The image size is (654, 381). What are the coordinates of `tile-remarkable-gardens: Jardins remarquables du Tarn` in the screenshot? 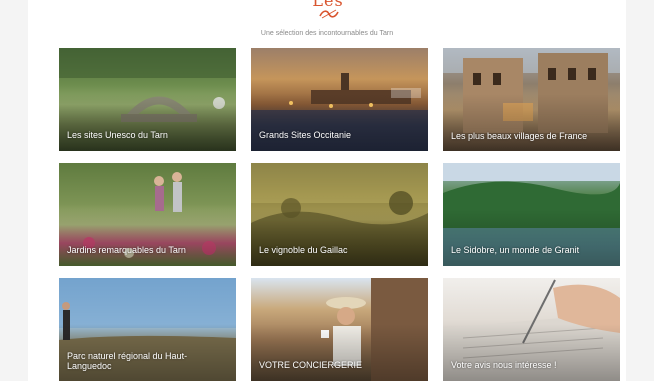 It's located at (147, 214).